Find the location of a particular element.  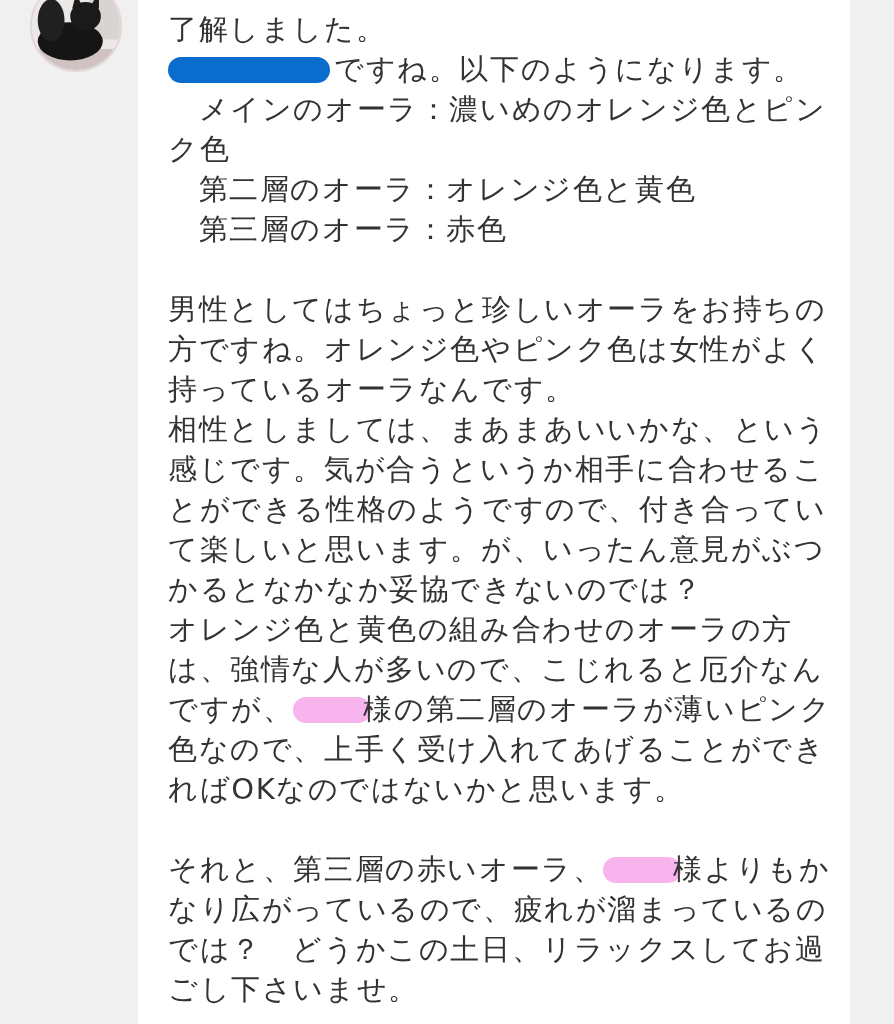

message-text: かるとなかなか妥協できないのでは？ is located at coordinates (435, 589).